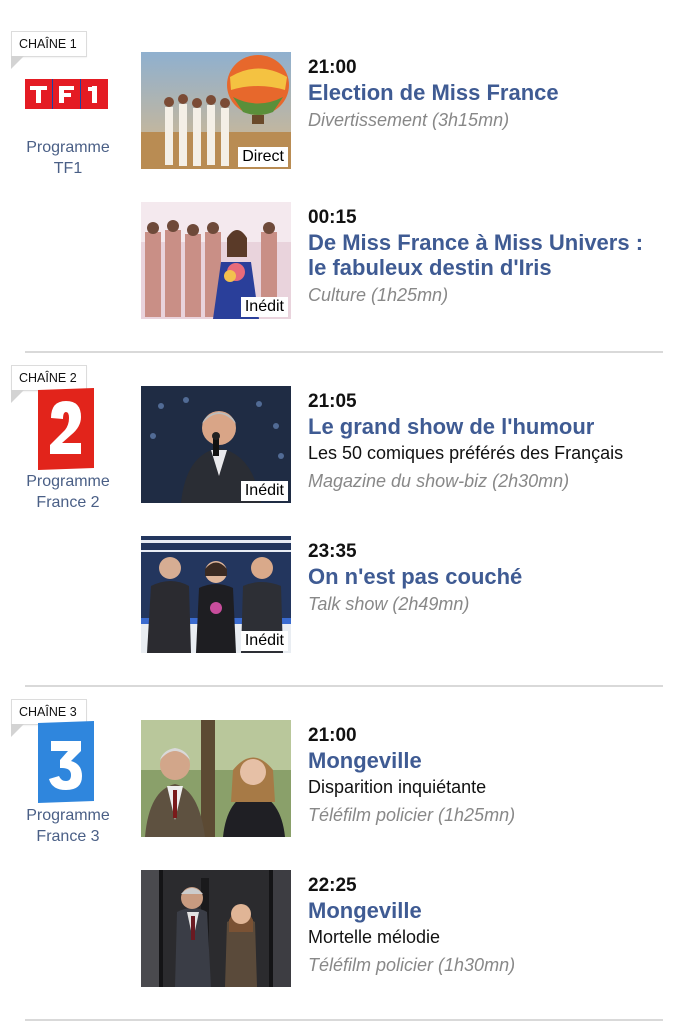 This screenshot has width=680, height=1024. I want to click on program-thumbnail: Direct, so click(216, 110).